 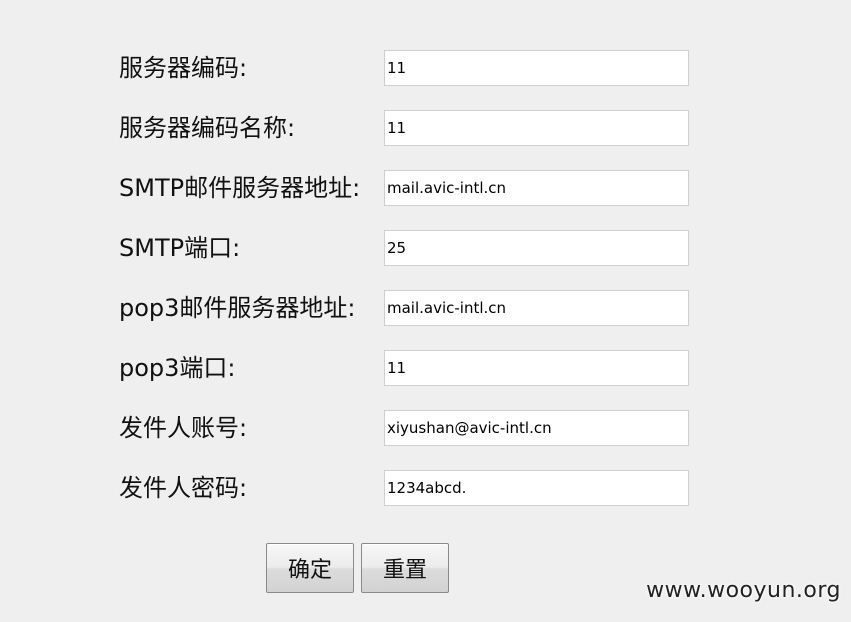 What do you see at coordinates (536, 128) in the screenshot?
I see `server-code-name-input` at bounding box center [536, 128].